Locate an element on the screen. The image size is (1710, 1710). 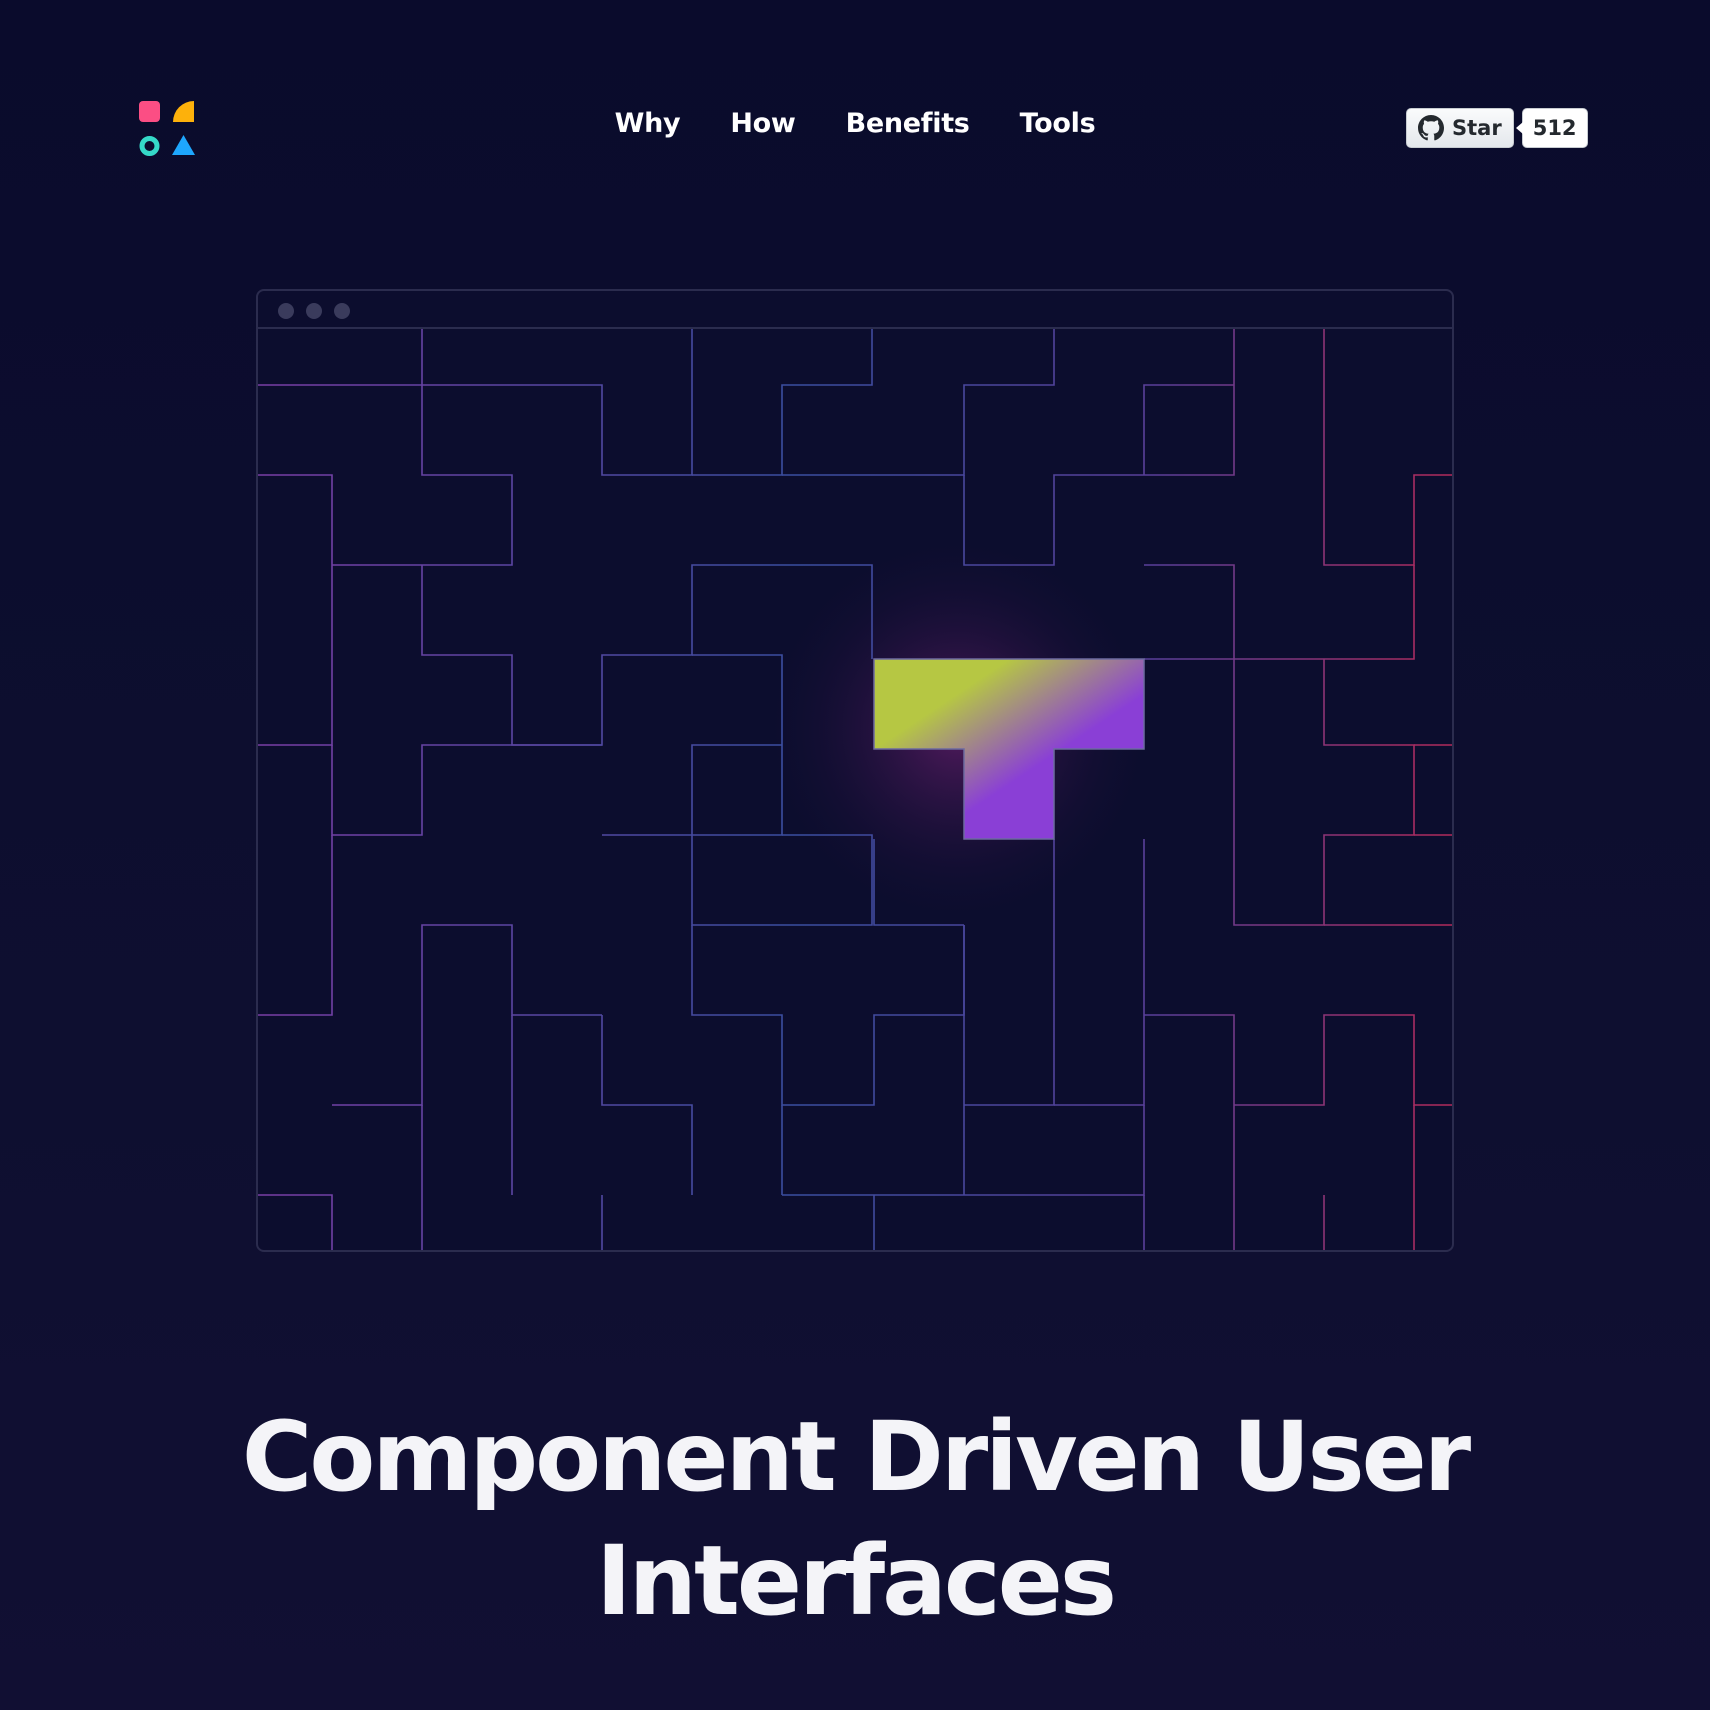
github-star-count: 512 is located at coordinates (1551, 128).